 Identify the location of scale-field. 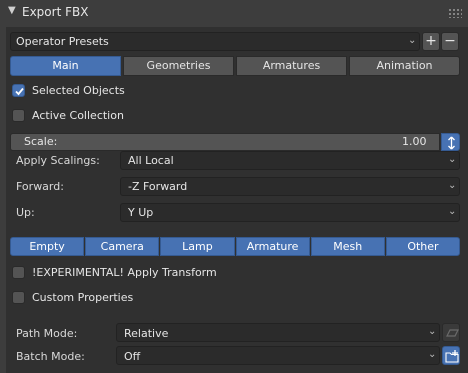
(225, 142).